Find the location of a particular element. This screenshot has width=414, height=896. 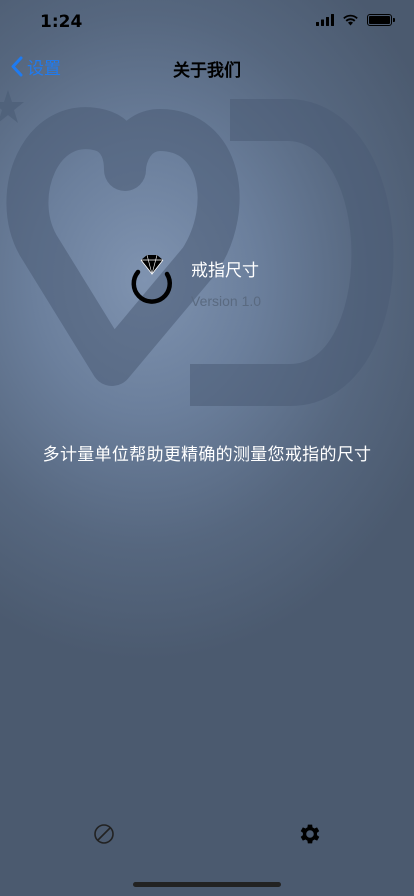

app-version: Version 1.0 is located at coordinates (226, 301).